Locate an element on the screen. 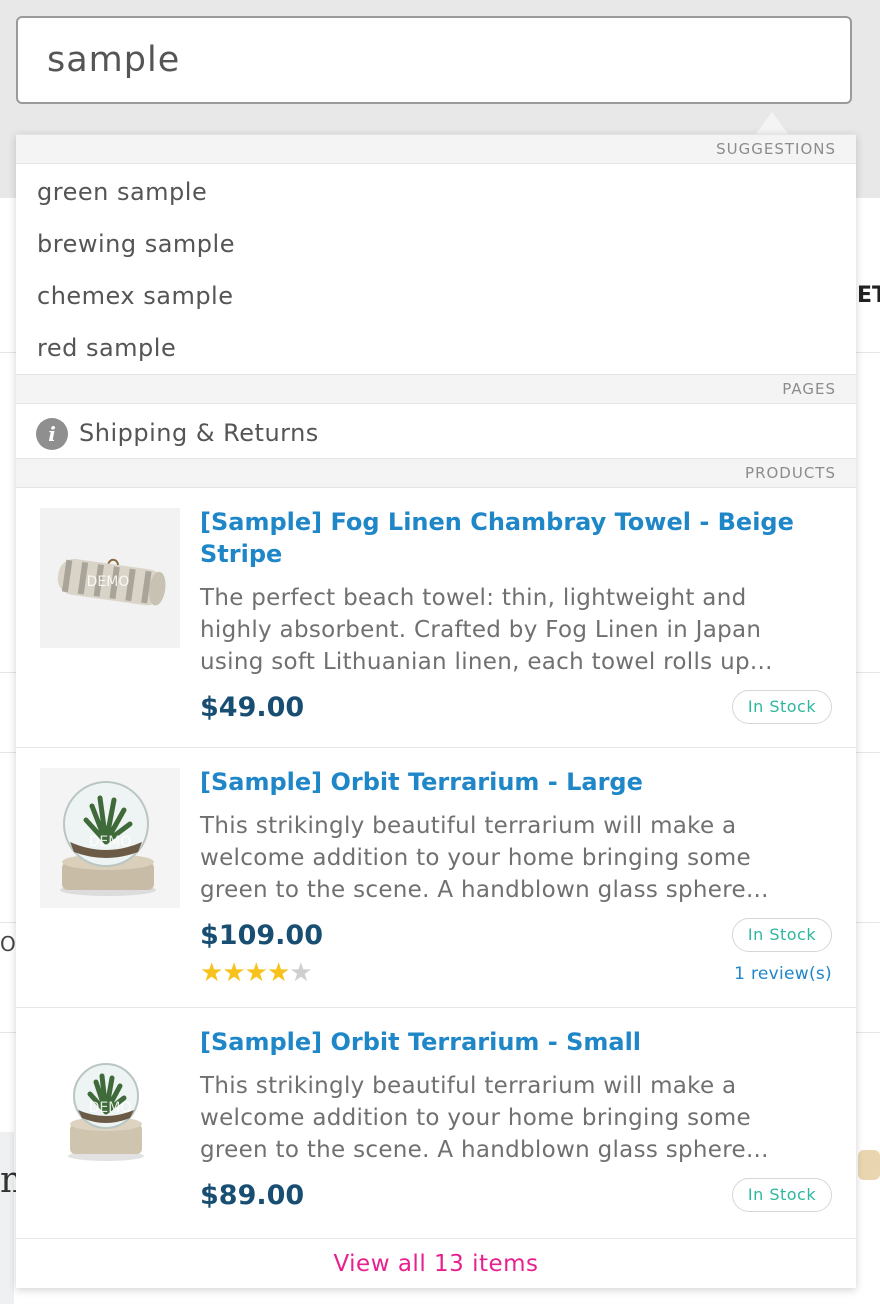 This screenshot has width=880, height=1304. products-header: PRODUCTS is located at coordinates (436, 473).